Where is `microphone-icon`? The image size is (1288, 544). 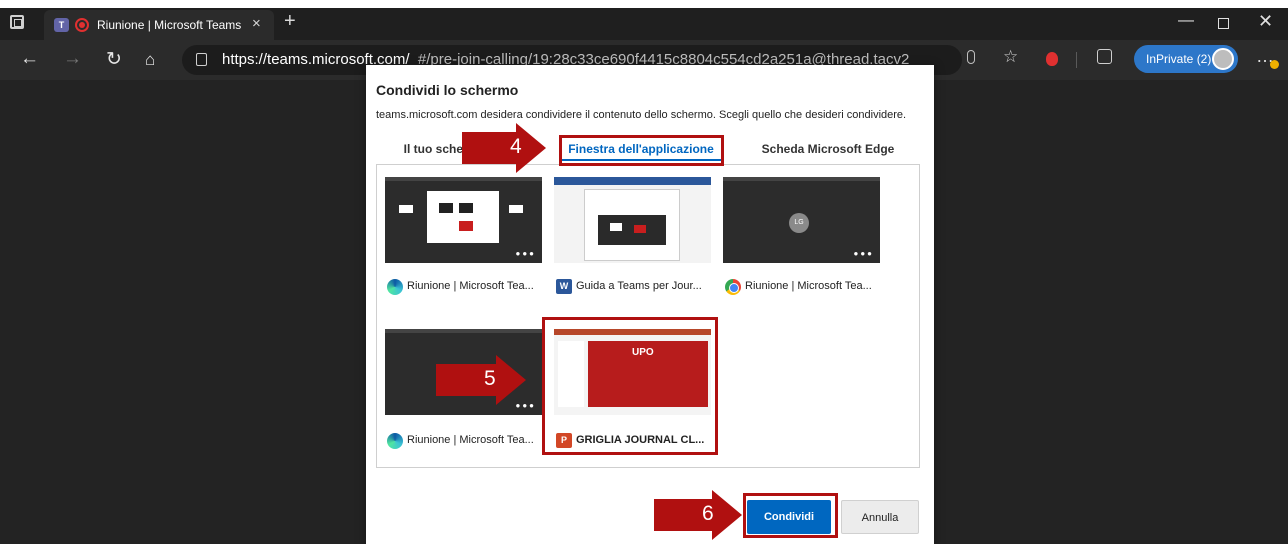
microphone-icon is located at coordinates (971, 57).